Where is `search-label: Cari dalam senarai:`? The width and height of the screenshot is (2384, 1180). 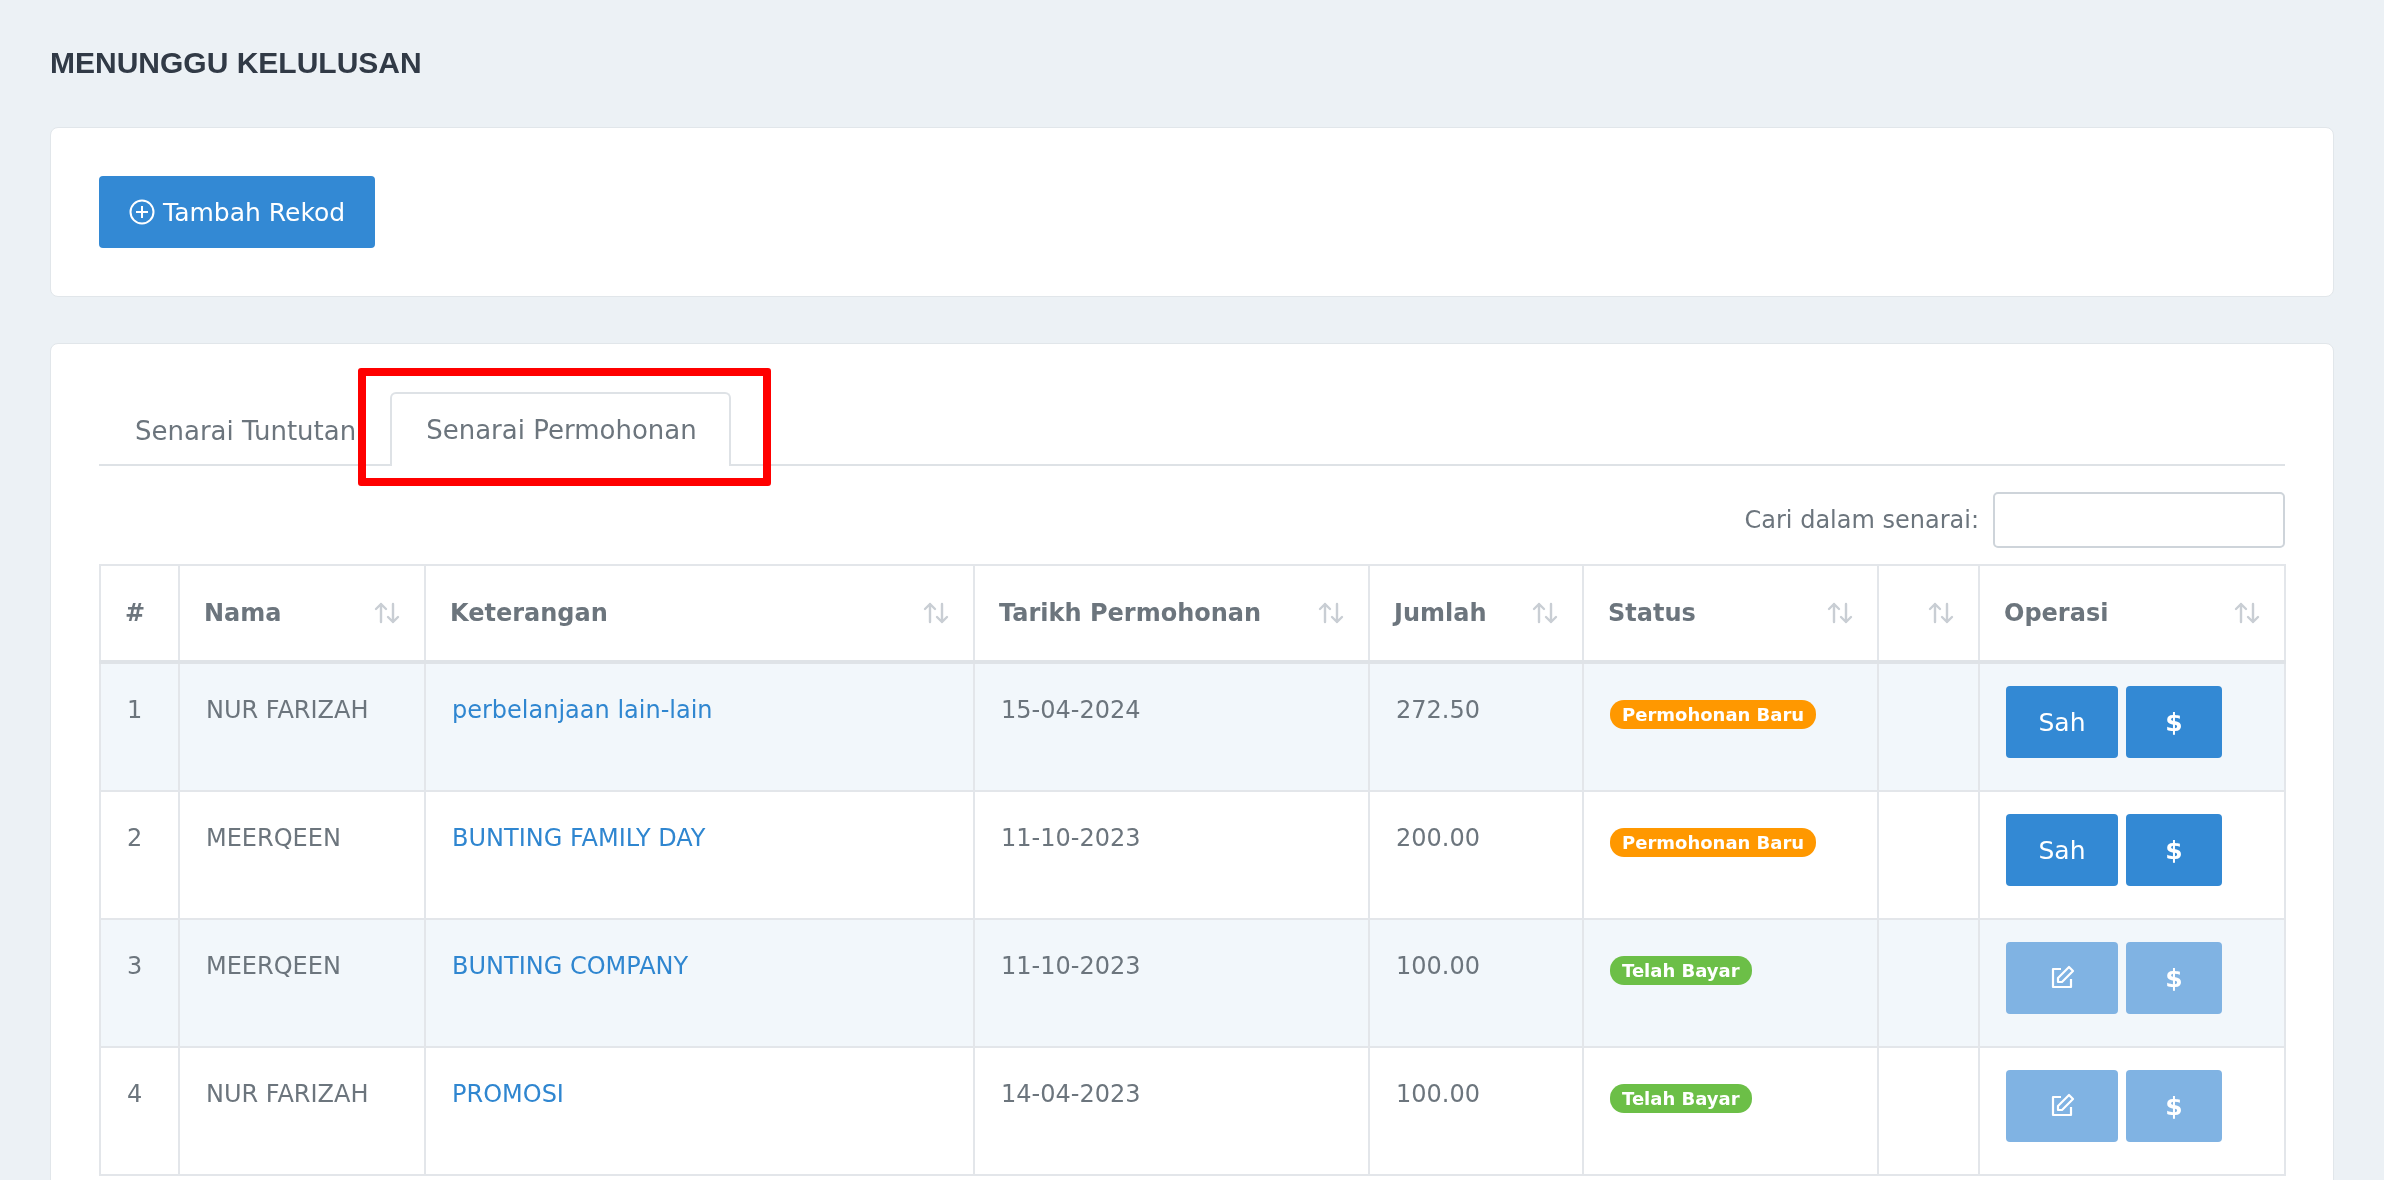
search-label: Cari dalam senarai: is located at coordinates (1861, 520).